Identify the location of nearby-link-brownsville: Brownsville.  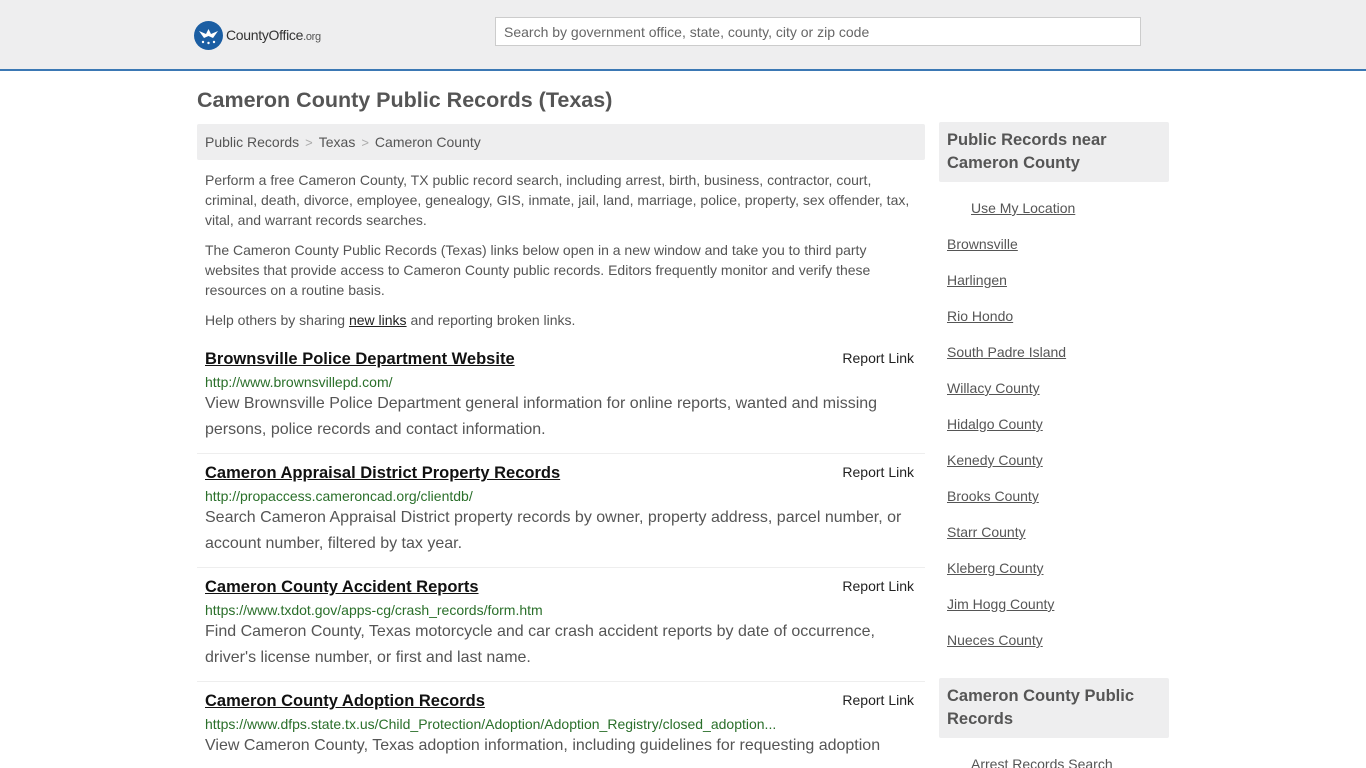
(982, 244).